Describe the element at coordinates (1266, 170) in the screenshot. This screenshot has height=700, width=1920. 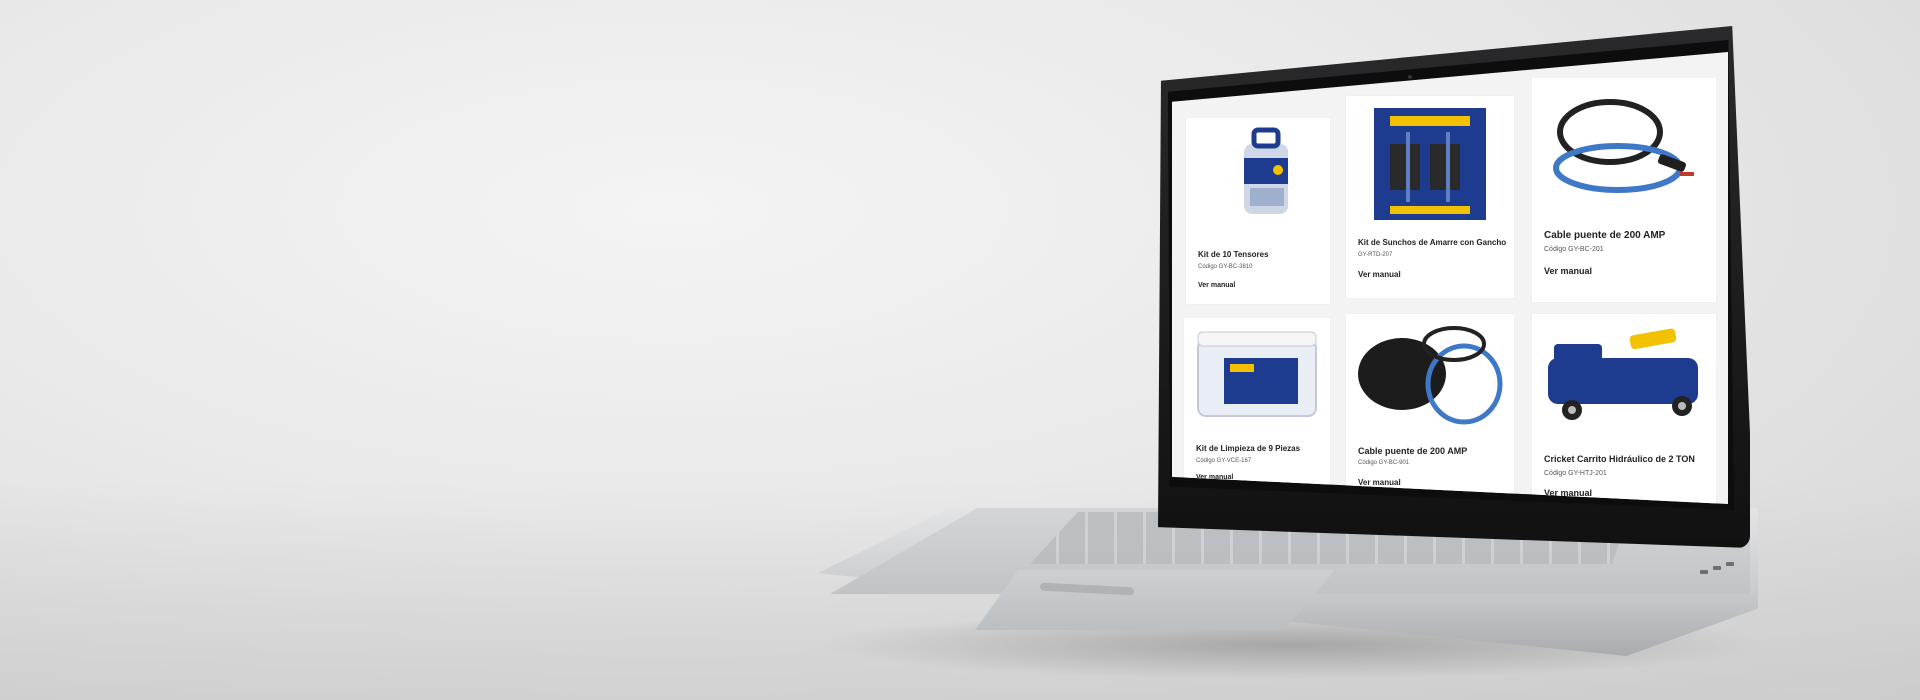
I see `tensores-image` at that location.